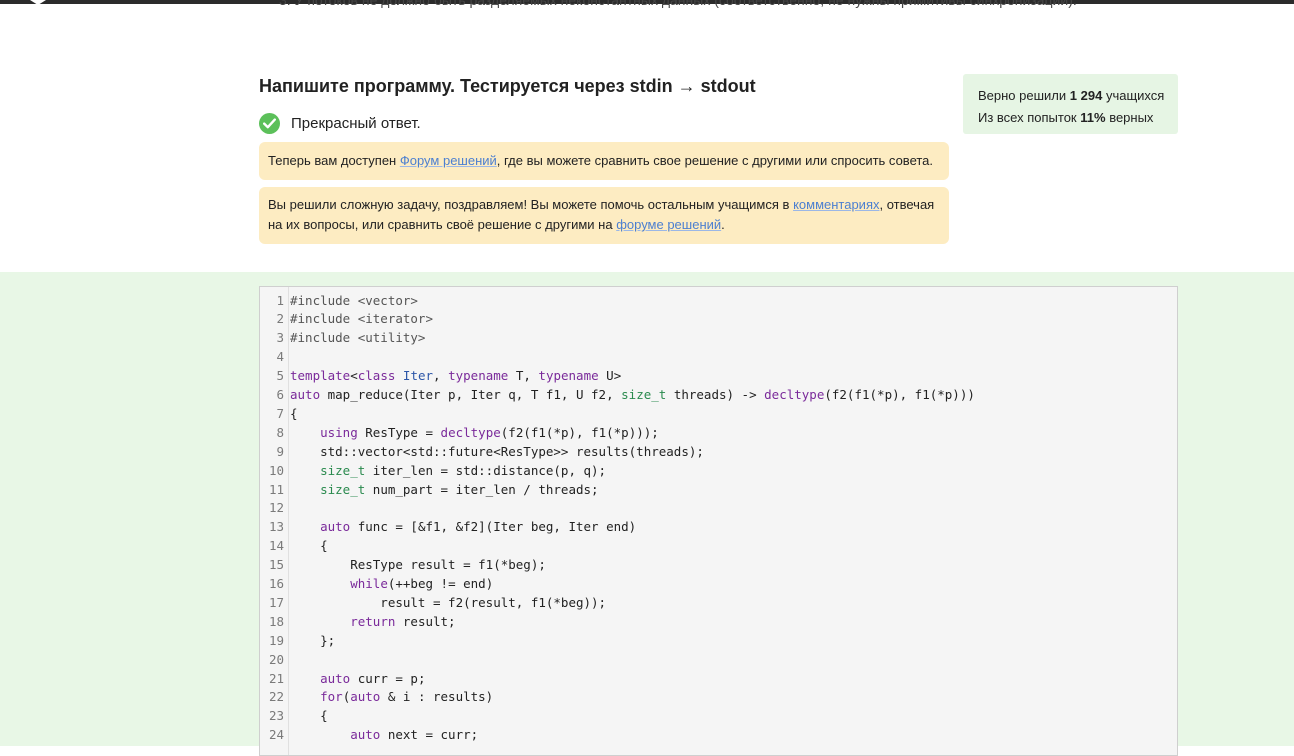  What do you see at coordinates (471, 394) in the screenshot?
I see `code-token: map_reduce(Iter p, Iter q, T f1, U f2,` at bounding box center [471, 394].